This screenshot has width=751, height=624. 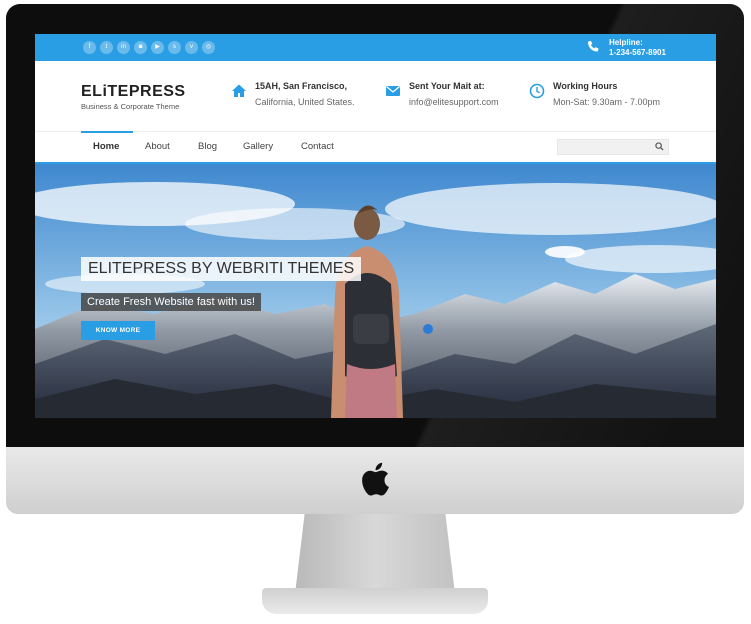 What do you see at coordinates (317, 146) in the screenshot?
I see `nav-contact: Contact` at bounding box center [317, 146].